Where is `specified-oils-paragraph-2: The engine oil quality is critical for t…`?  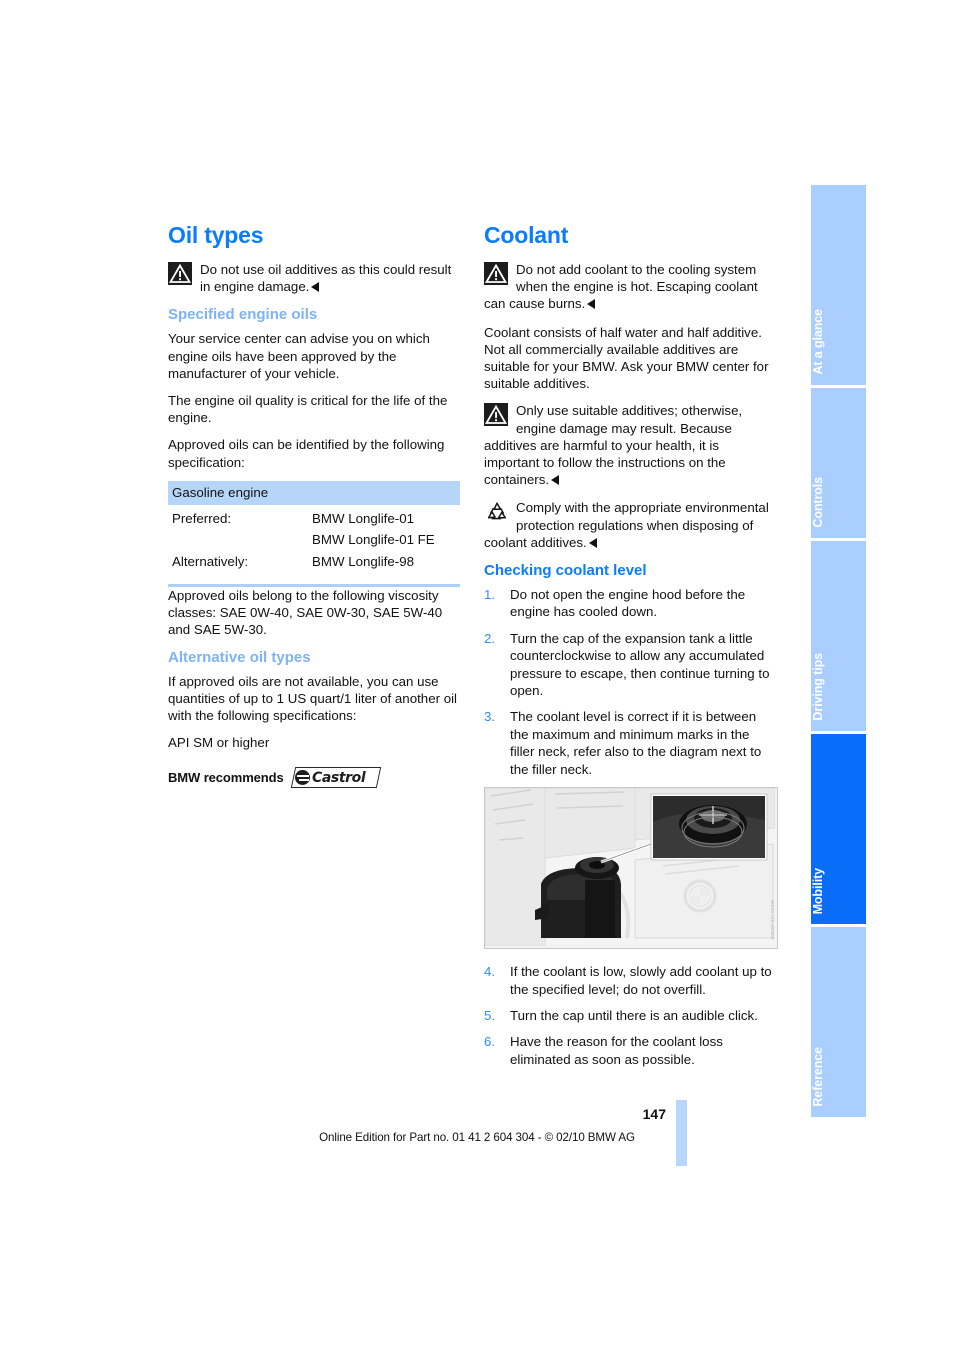
specified-oils-paragraph-2: The engine oil quality is critical for t… is located at coordinates (308, 409).